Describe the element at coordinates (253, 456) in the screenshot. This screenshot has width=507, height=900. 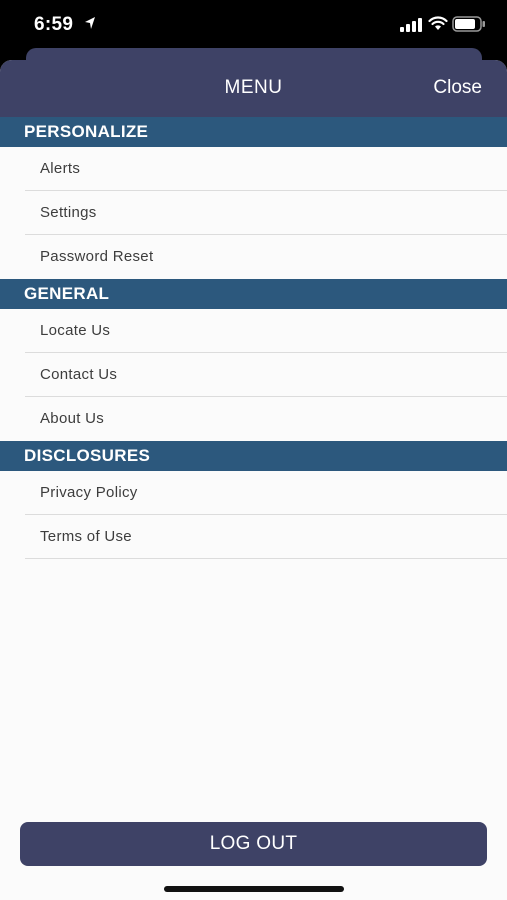
I see `section-header-disclosures: DISCLOSURES` at that location.